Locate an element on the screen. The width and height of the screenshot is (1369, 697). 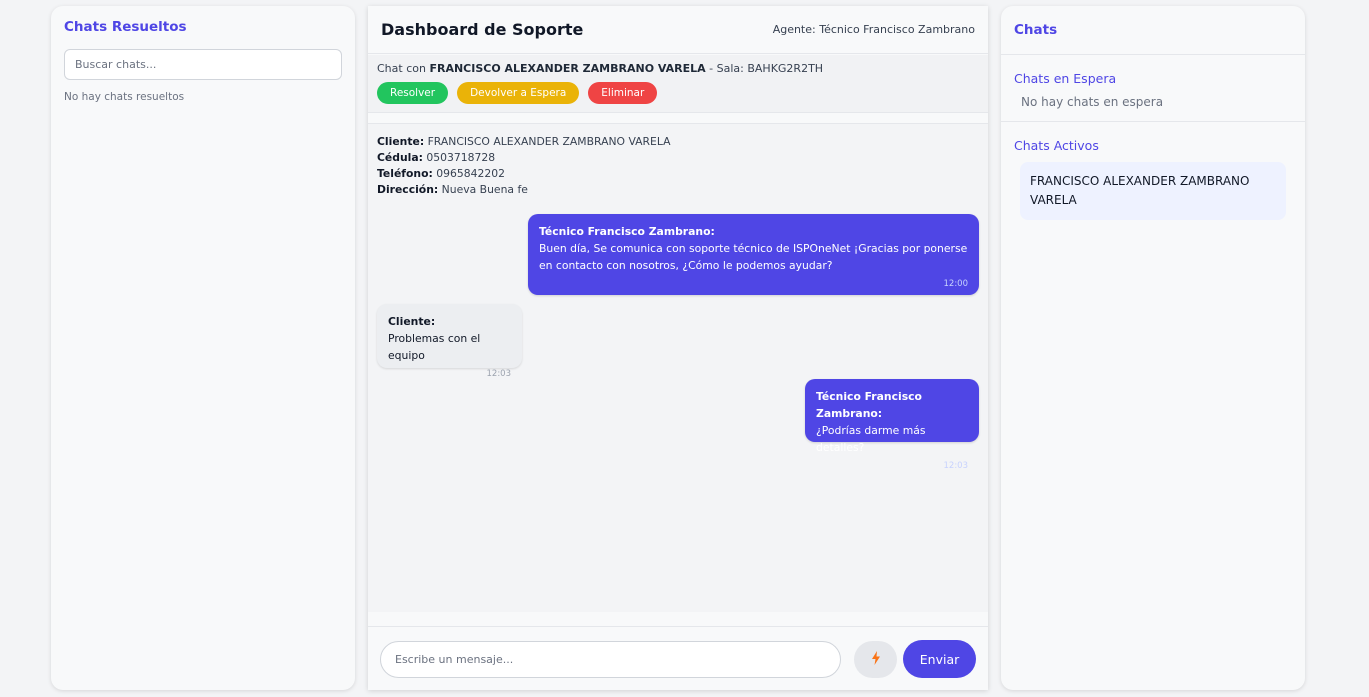
message-composer: Enviar is located at coordinates (678, 658).